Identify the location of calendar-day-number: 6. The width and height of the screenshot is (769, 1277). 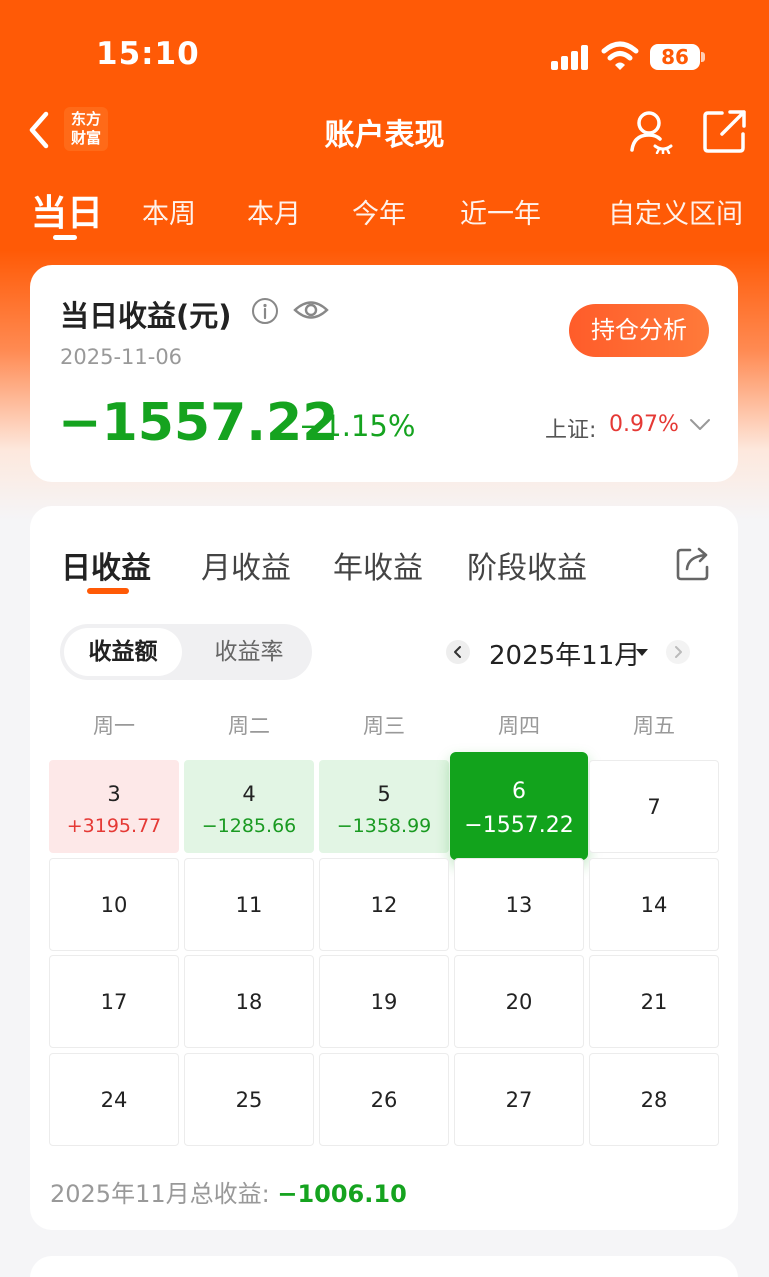
(519, 791).